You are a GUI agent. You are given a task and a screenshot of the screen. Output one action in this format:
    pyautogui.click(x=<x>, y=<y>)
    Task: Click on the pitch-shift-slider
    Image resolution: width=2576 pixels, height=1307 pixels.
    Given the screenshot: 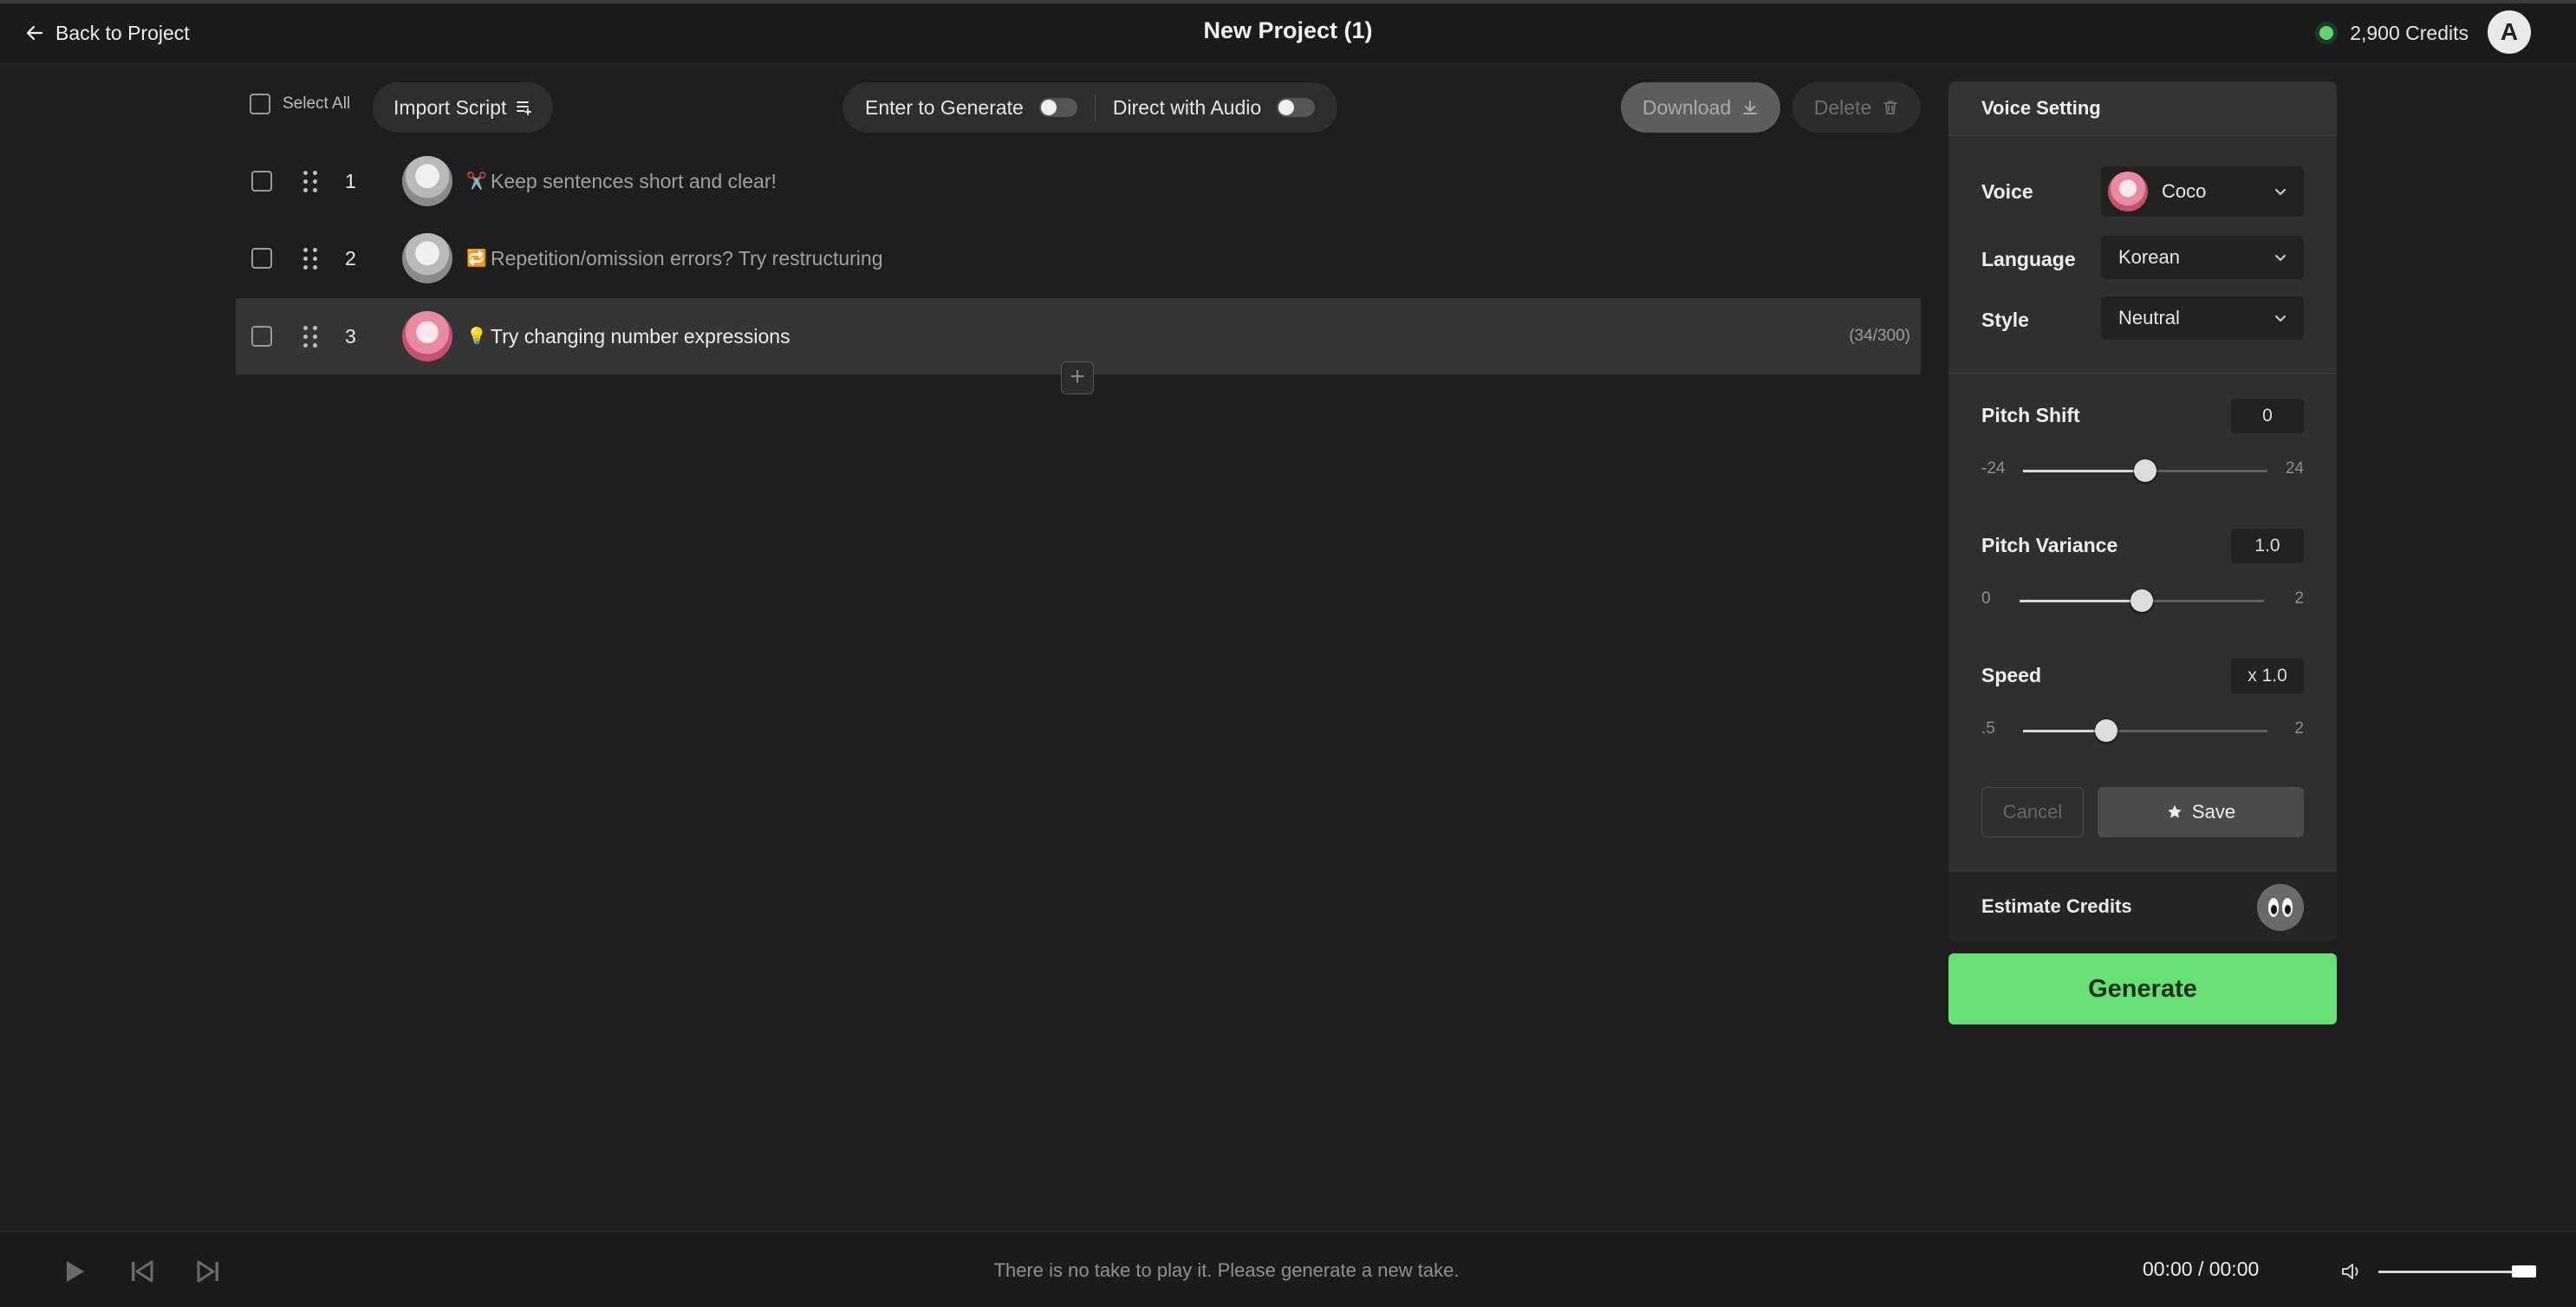 What is the action you would take?
    pyautogui.click(x=2145, y=470)
    